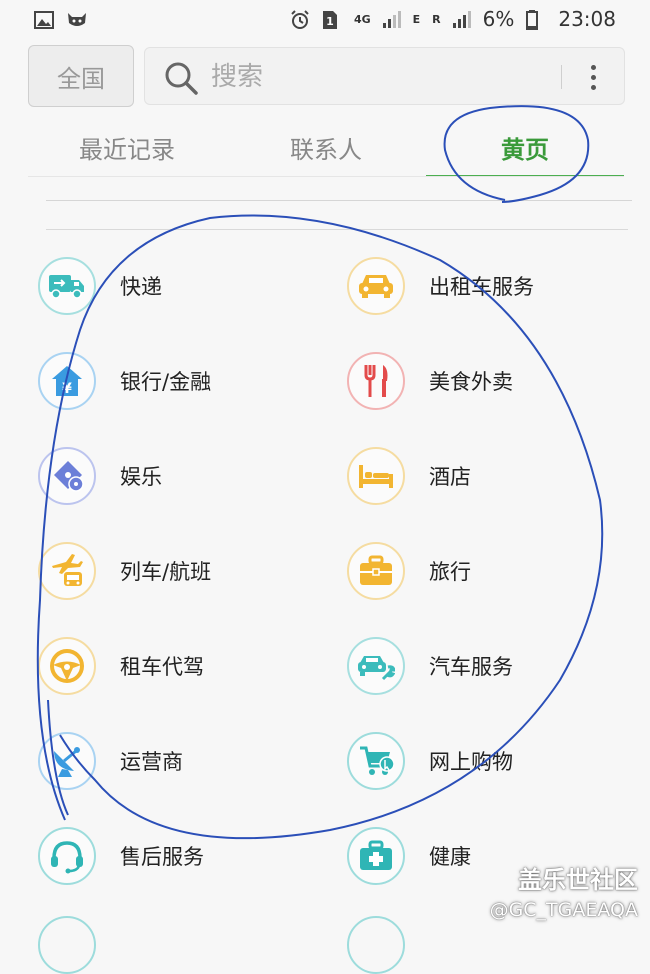  What do you see at coordinates (110, 761) in the screenshot?
I see `category-carrier: 运营商` at bounding box center [110, 761].